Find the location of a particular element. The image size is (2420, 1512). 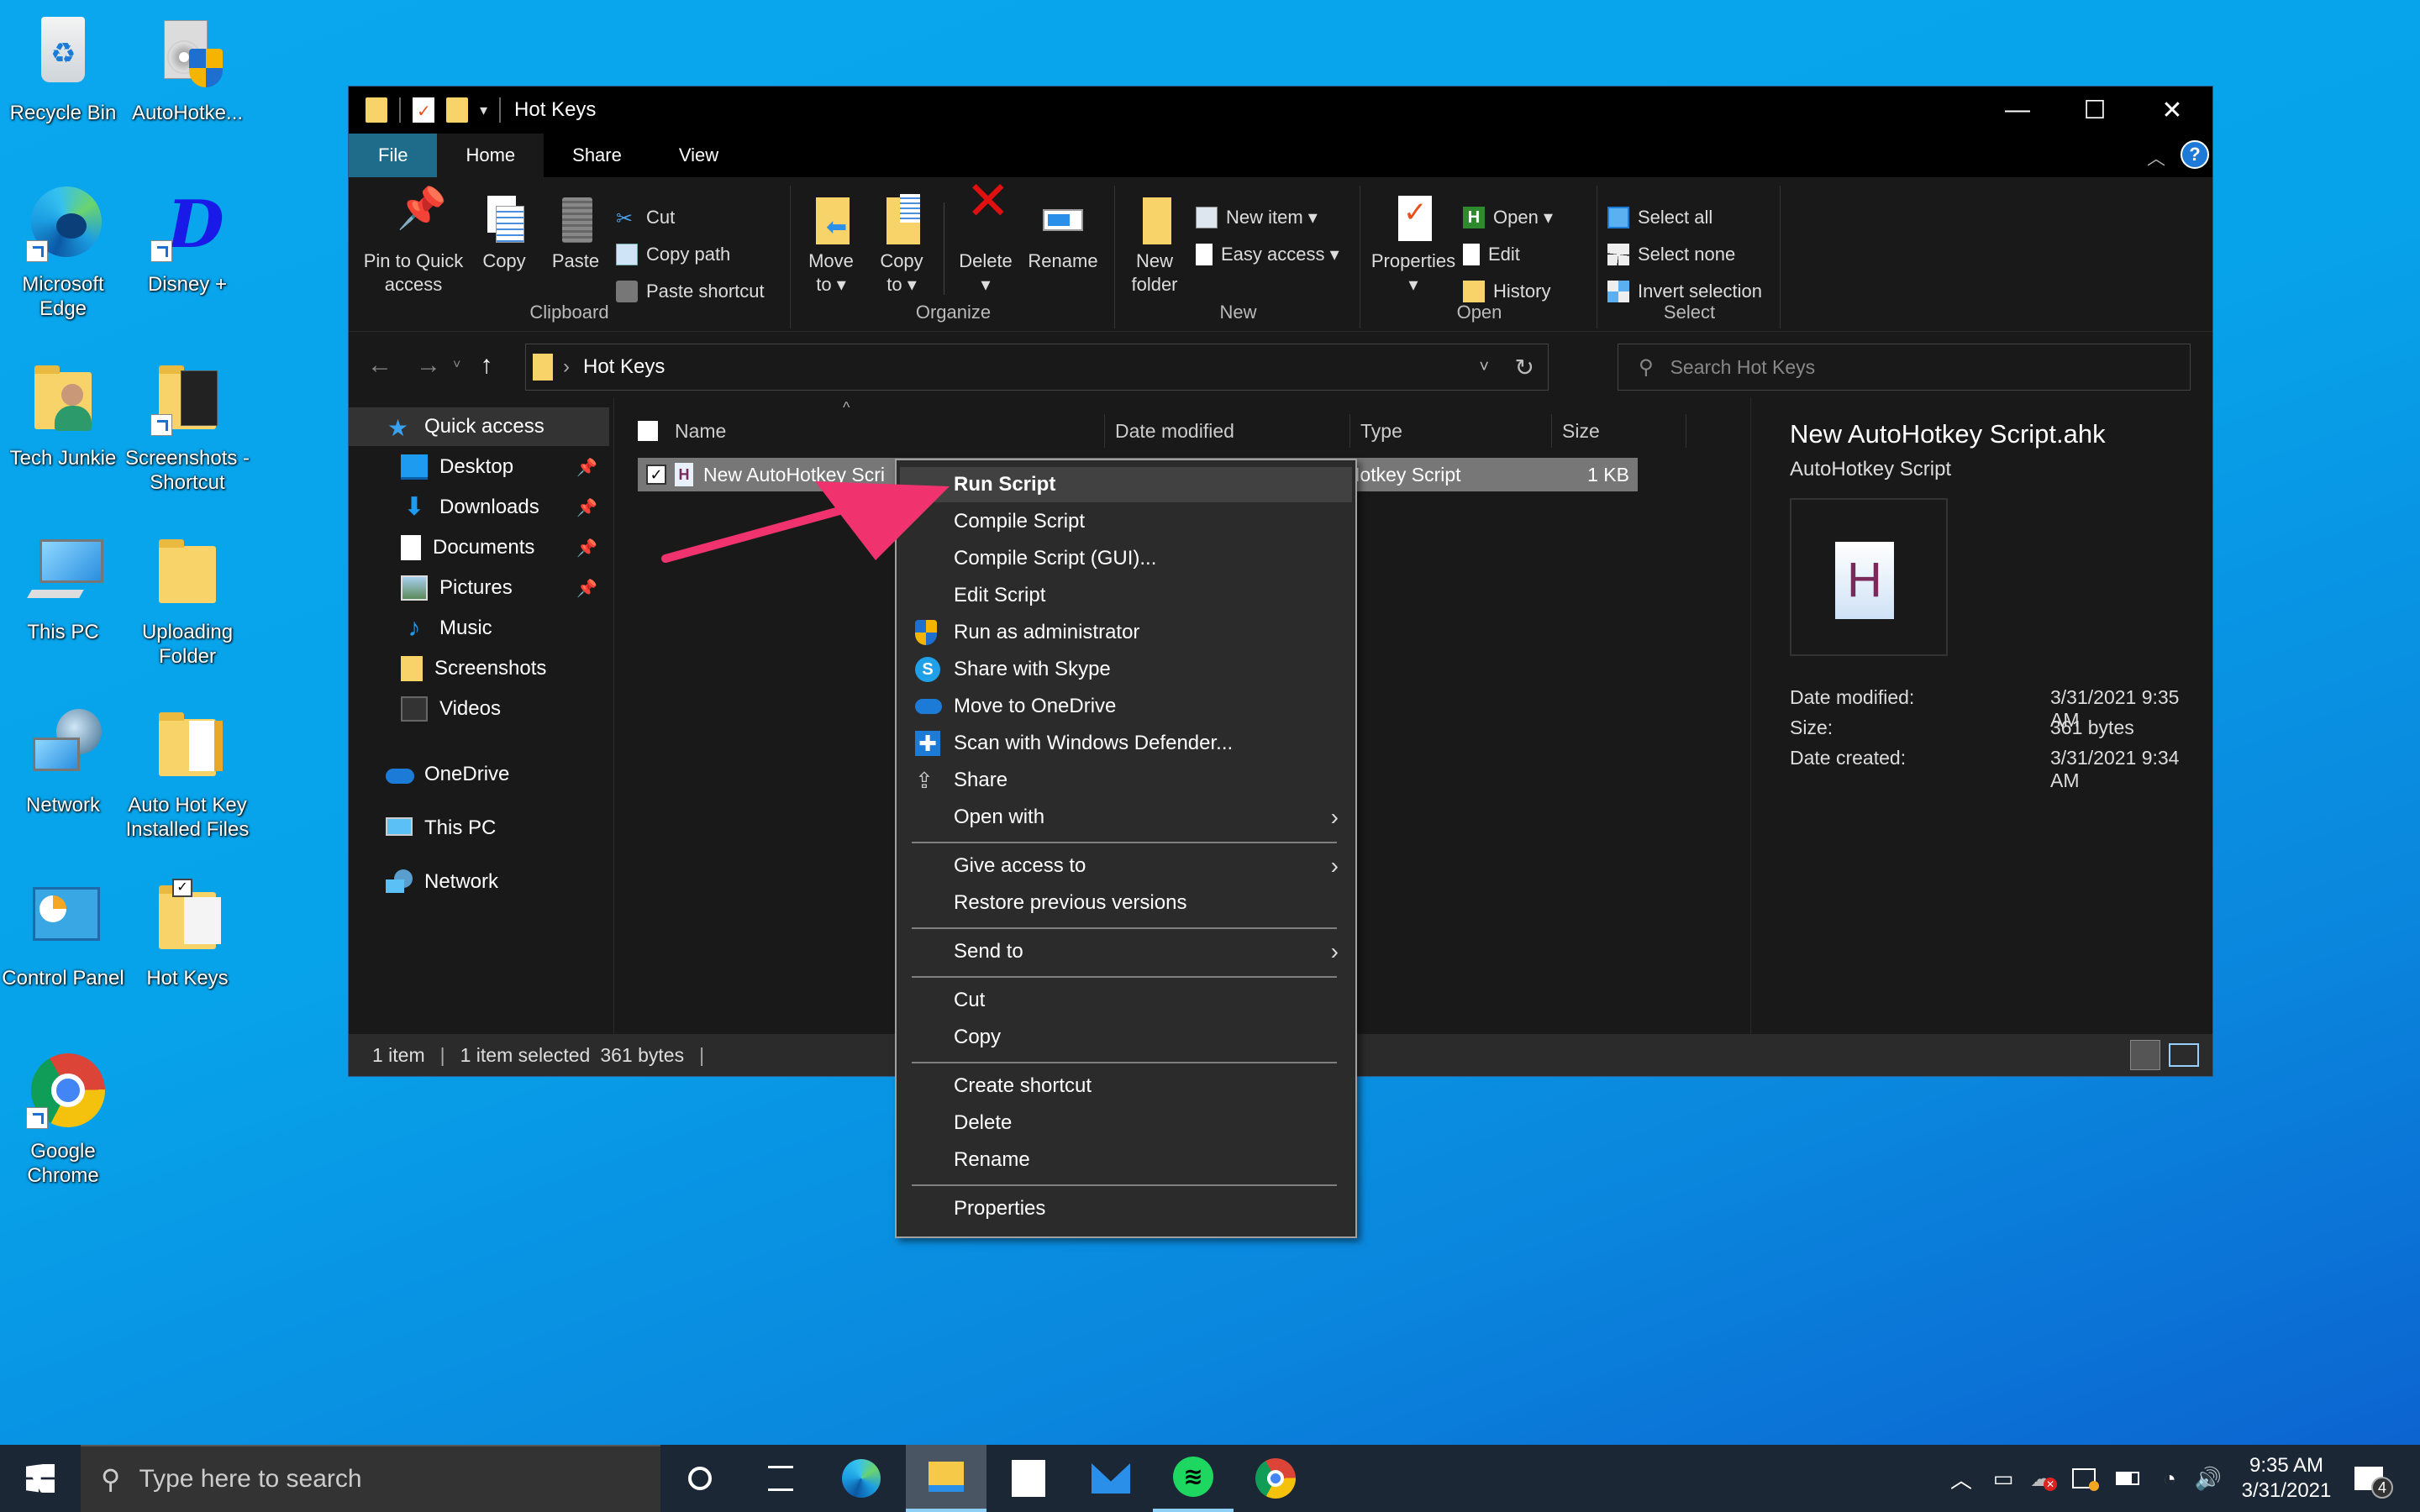

copy-button: Copy is located at coordinates (505, 233).